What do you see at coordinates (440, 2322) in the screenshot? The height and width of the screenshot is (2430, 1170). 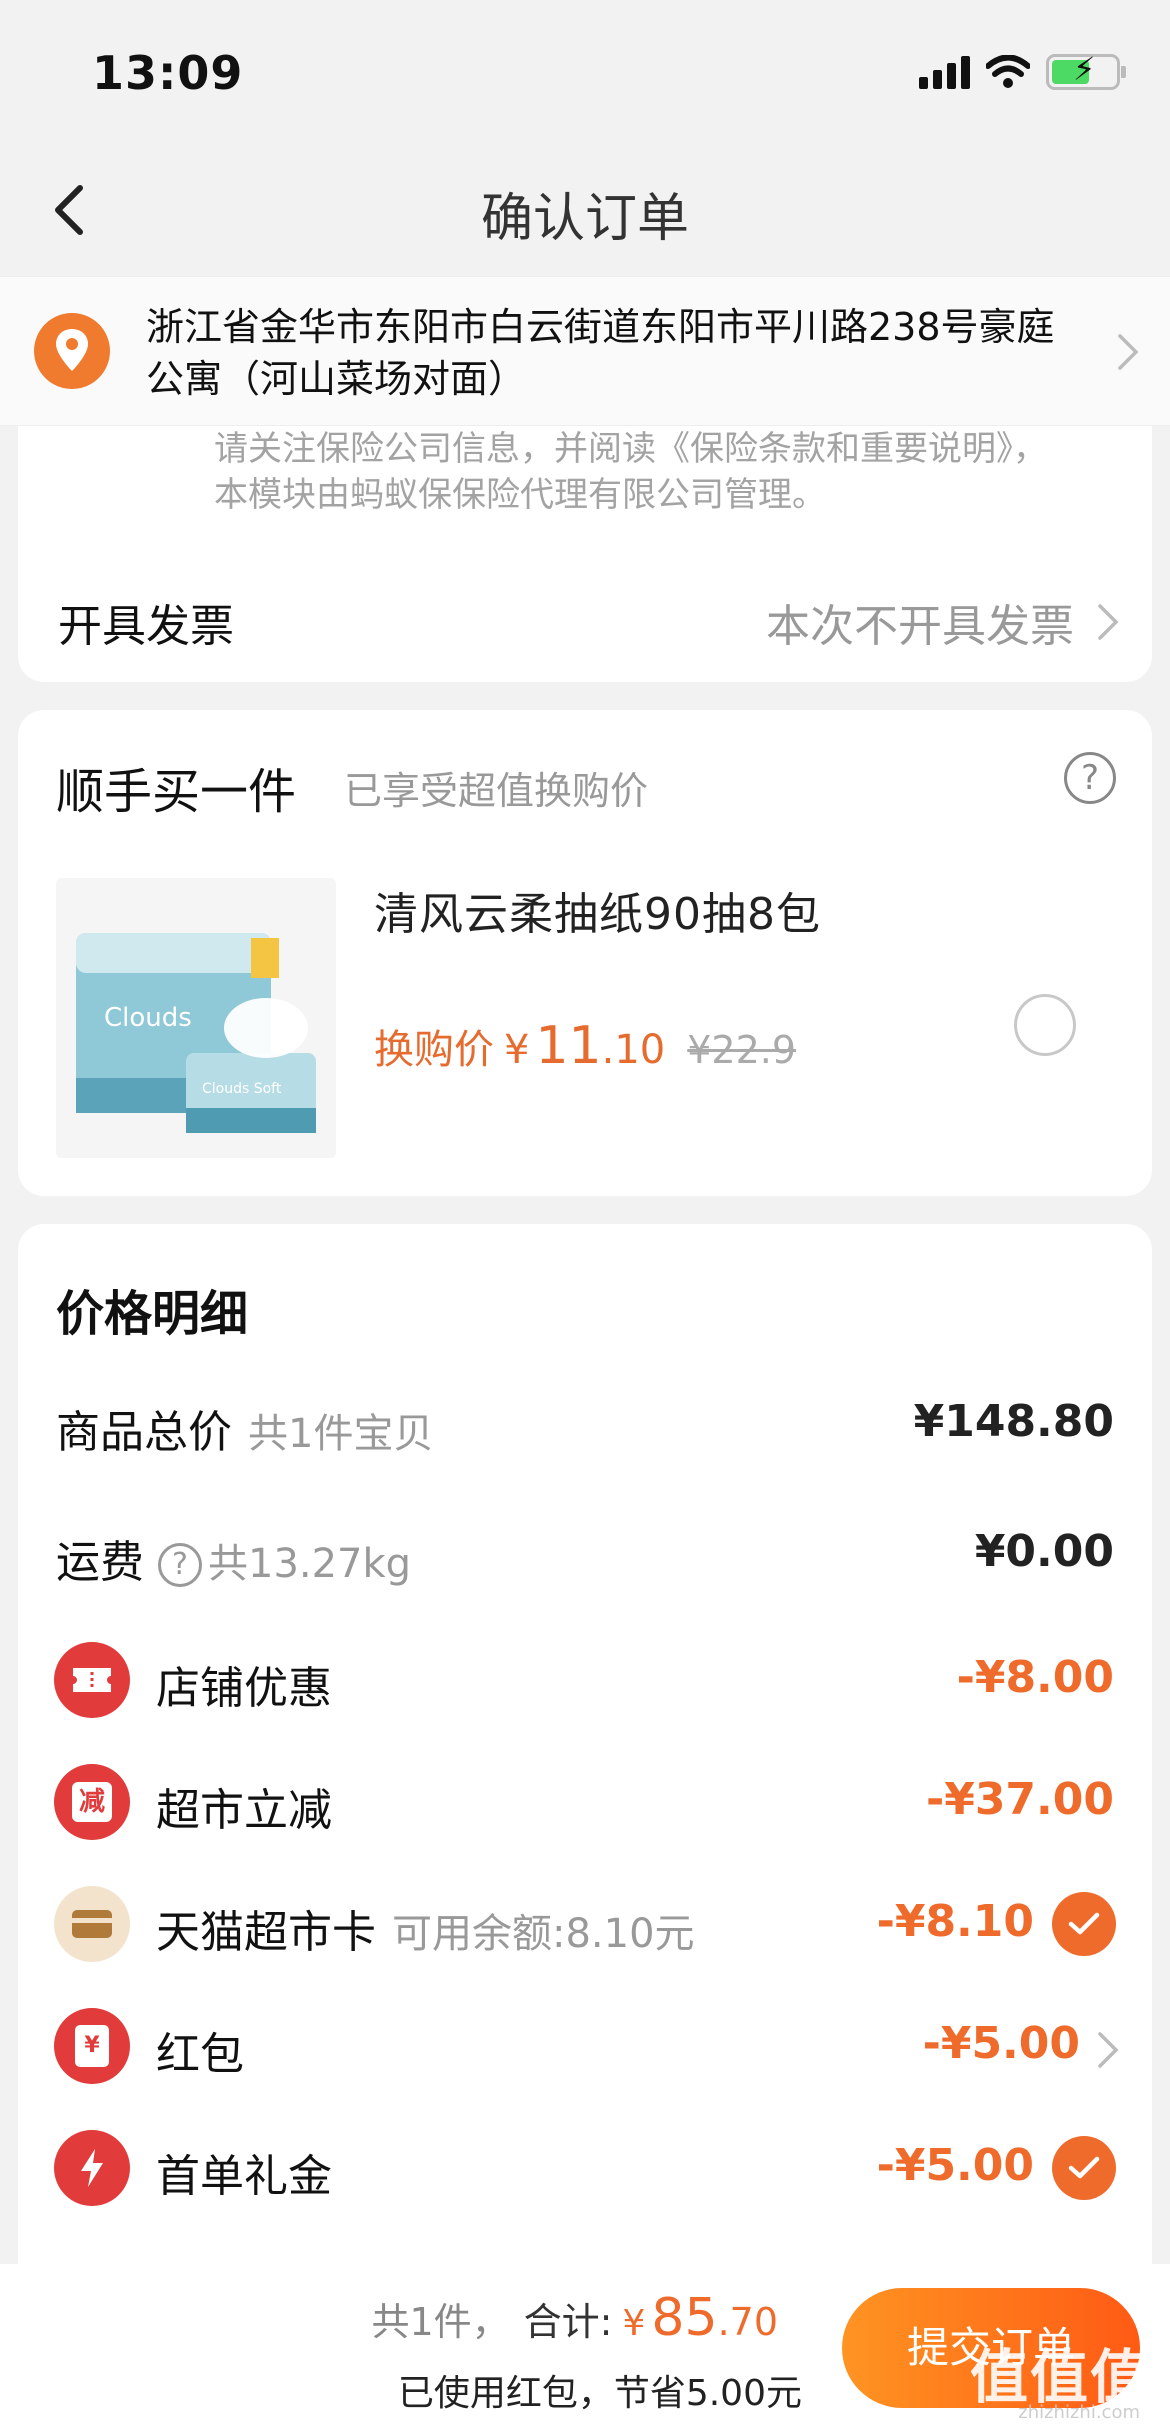 I see `item-count: 共1件，` at bounding box center [440, 2322].